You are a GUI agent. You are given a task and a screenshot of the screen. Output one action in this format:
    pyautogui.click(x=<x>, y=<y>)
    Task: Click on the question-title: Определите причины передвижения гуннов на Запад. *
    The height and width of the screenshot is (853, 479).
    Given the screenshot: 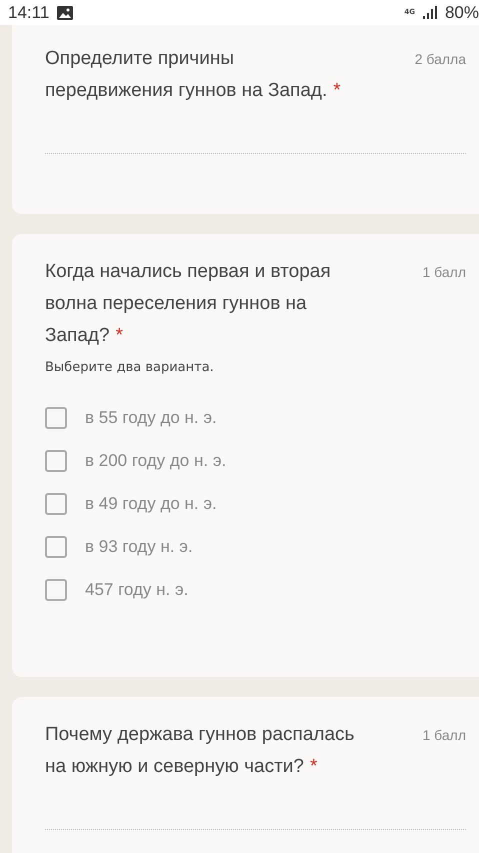 What is the action you would take?
    pyautogui.click(x=193, y=75)
    